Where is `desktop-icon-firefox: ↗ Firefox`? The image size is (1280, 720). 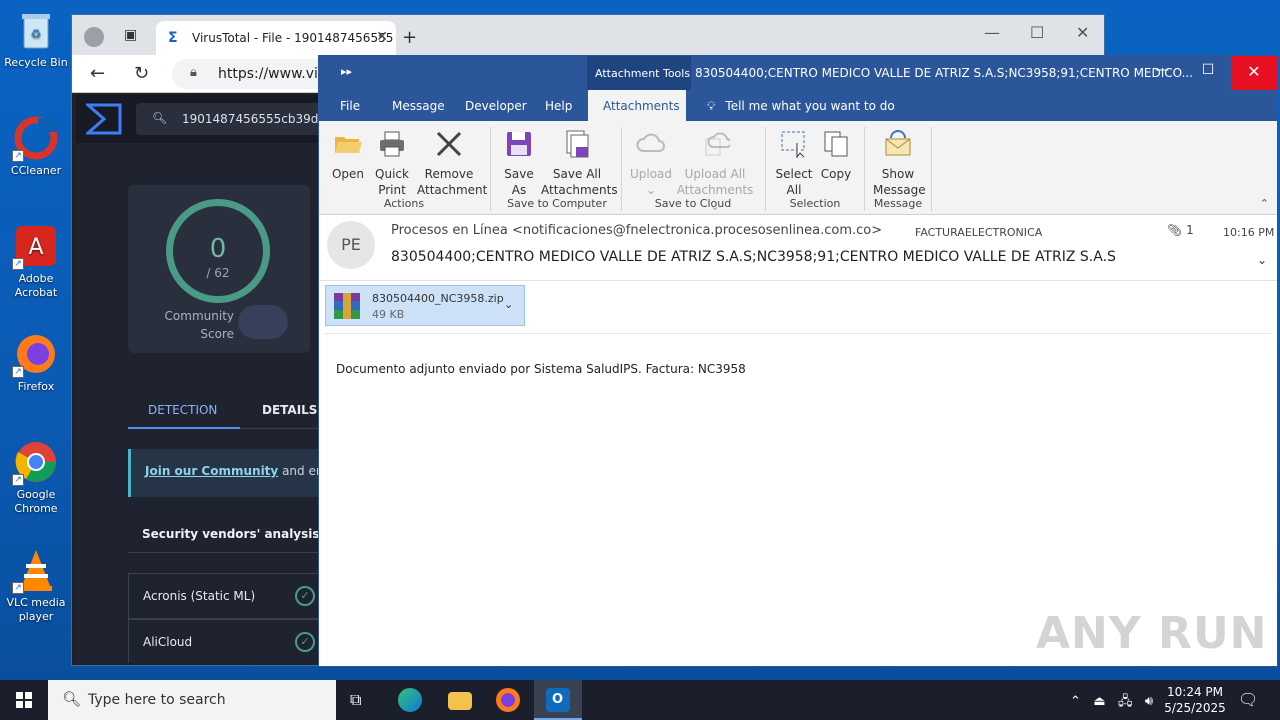
desktop-icon-firefox: ↗ Firefox is located at coordinates (36, 363).